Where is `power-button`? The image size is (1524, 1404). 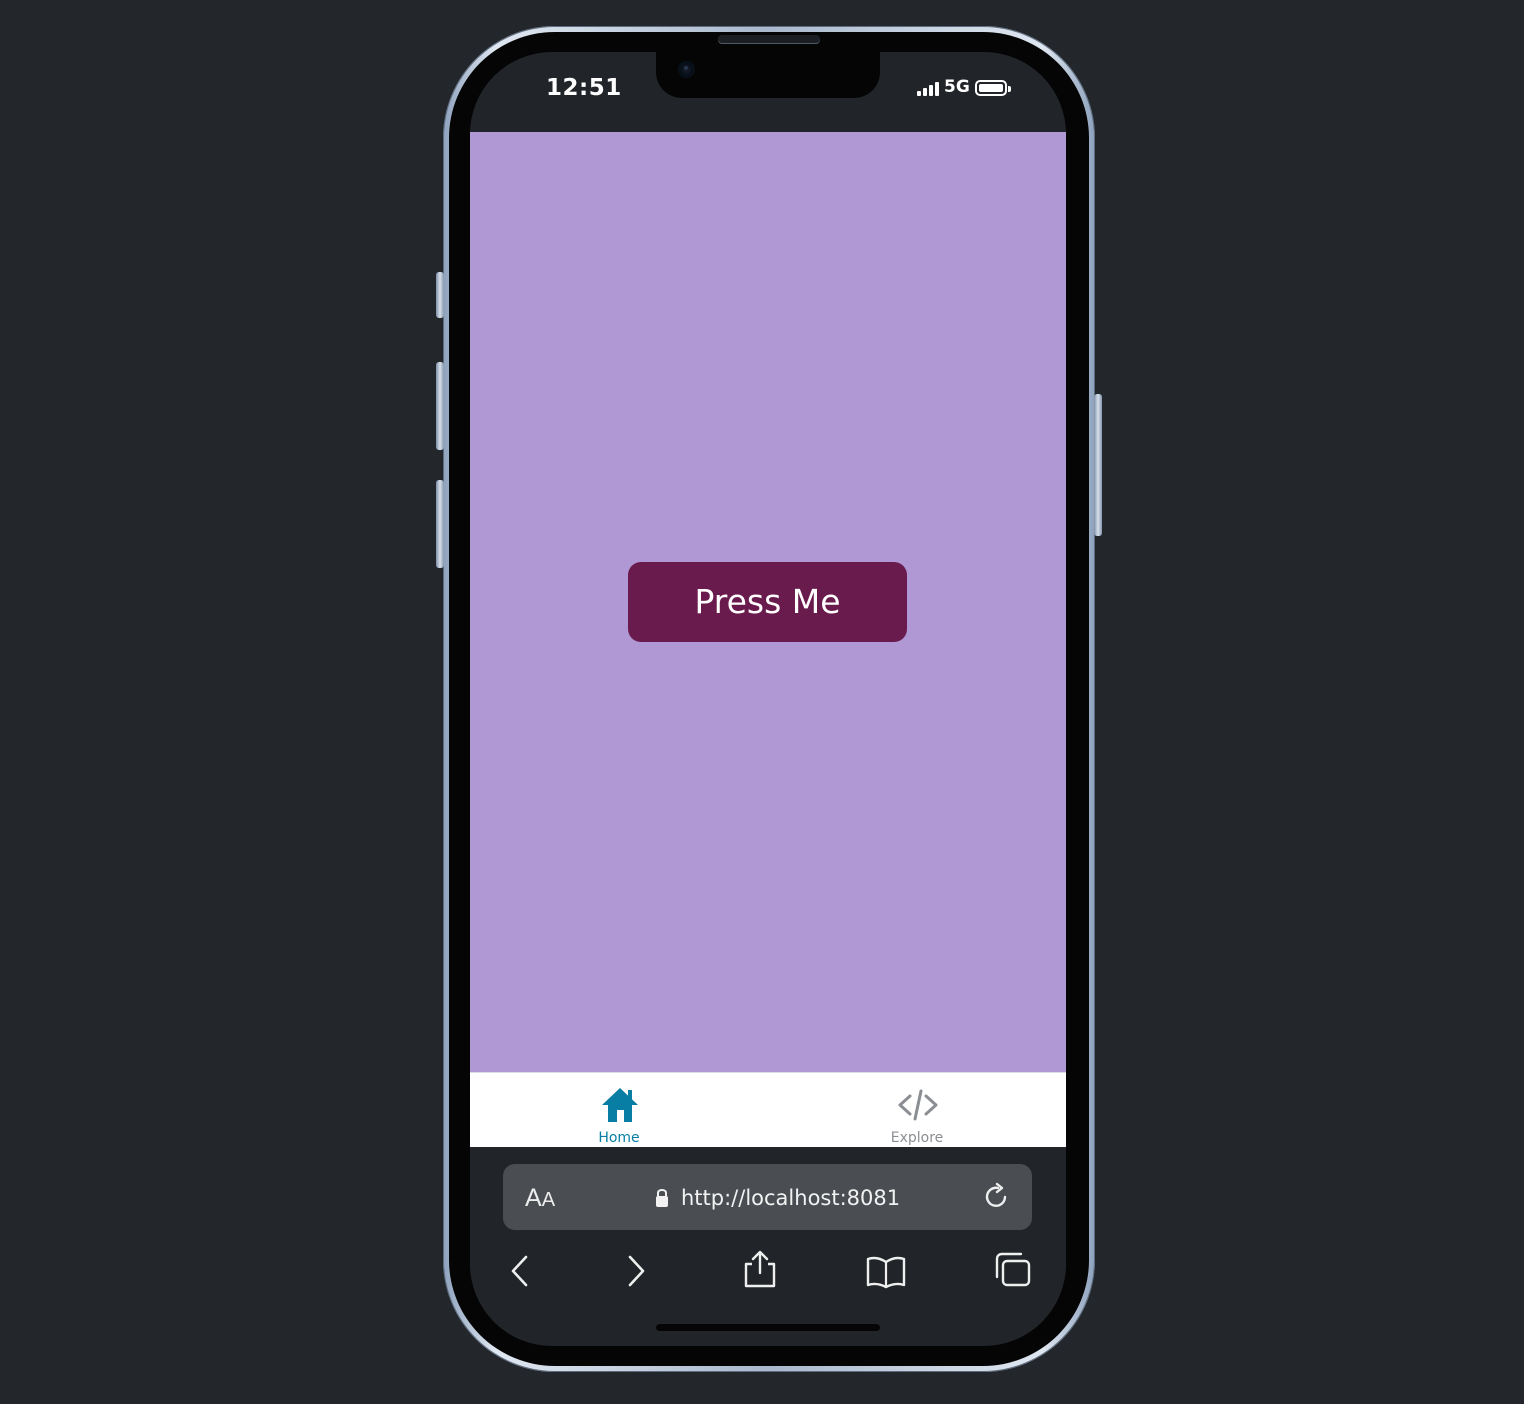
power-button is located at coordinates (1098, 465).